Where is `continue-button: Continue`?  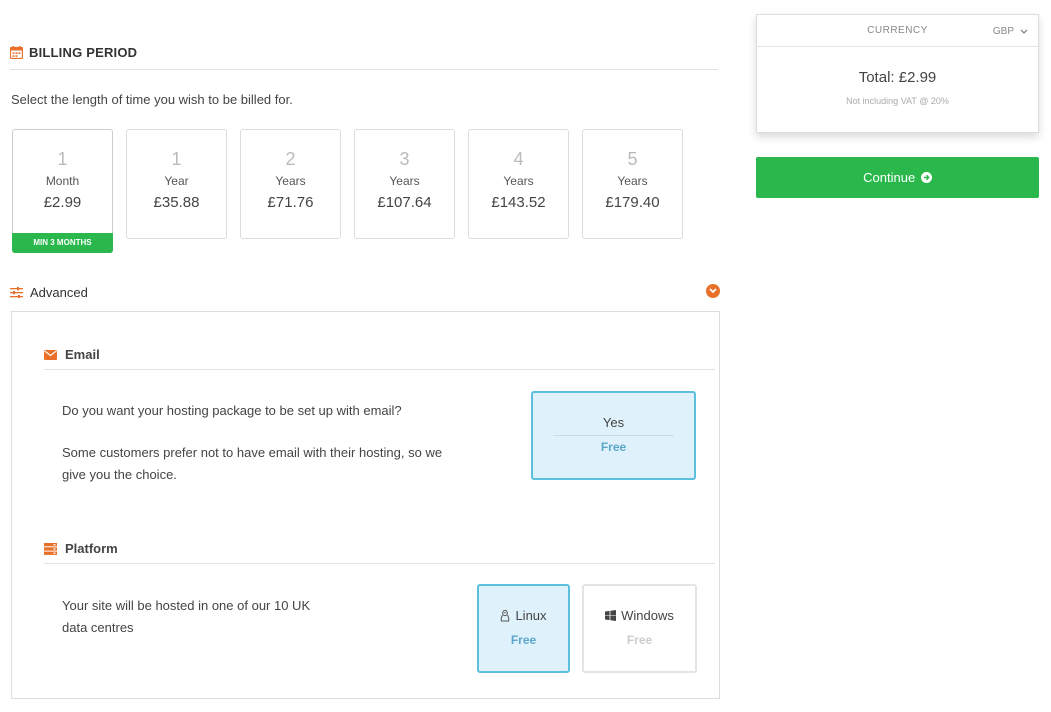
continue-button: Continue is located at coordinates (897, 177).